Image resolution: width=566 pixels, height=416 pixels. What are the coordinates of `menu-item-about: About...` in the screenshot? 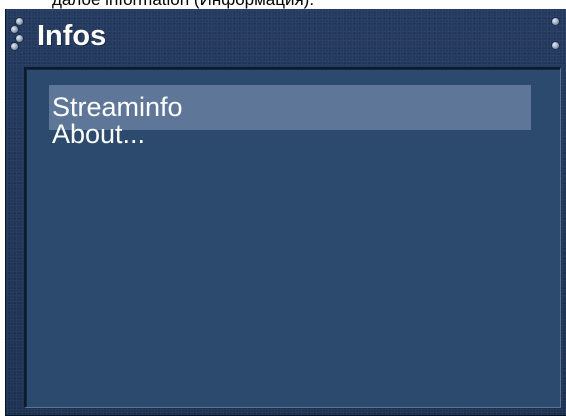 It's located at (290, 134).